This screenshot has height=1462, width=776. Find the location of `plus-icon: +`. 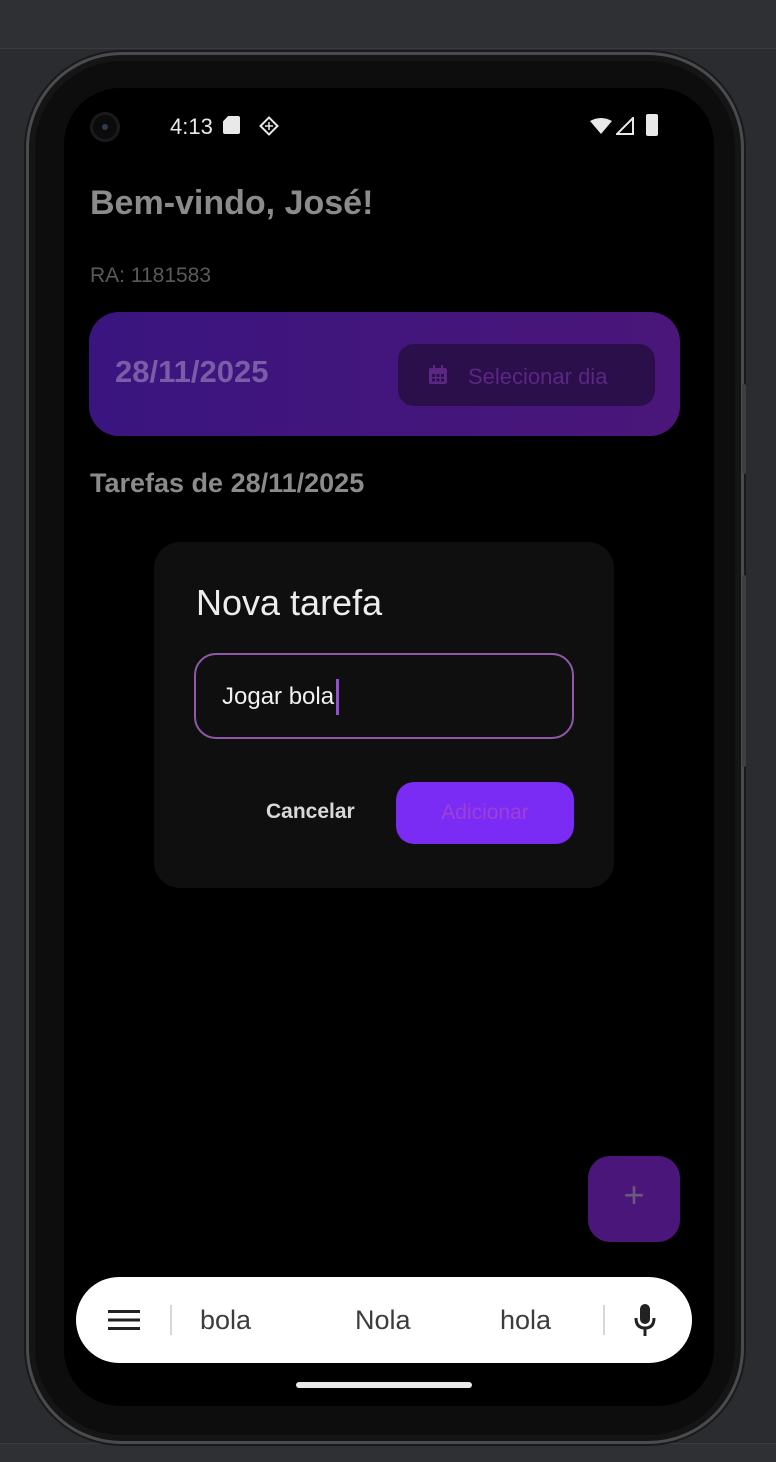

plus-icon: + is located at coordinates (634, 1194).